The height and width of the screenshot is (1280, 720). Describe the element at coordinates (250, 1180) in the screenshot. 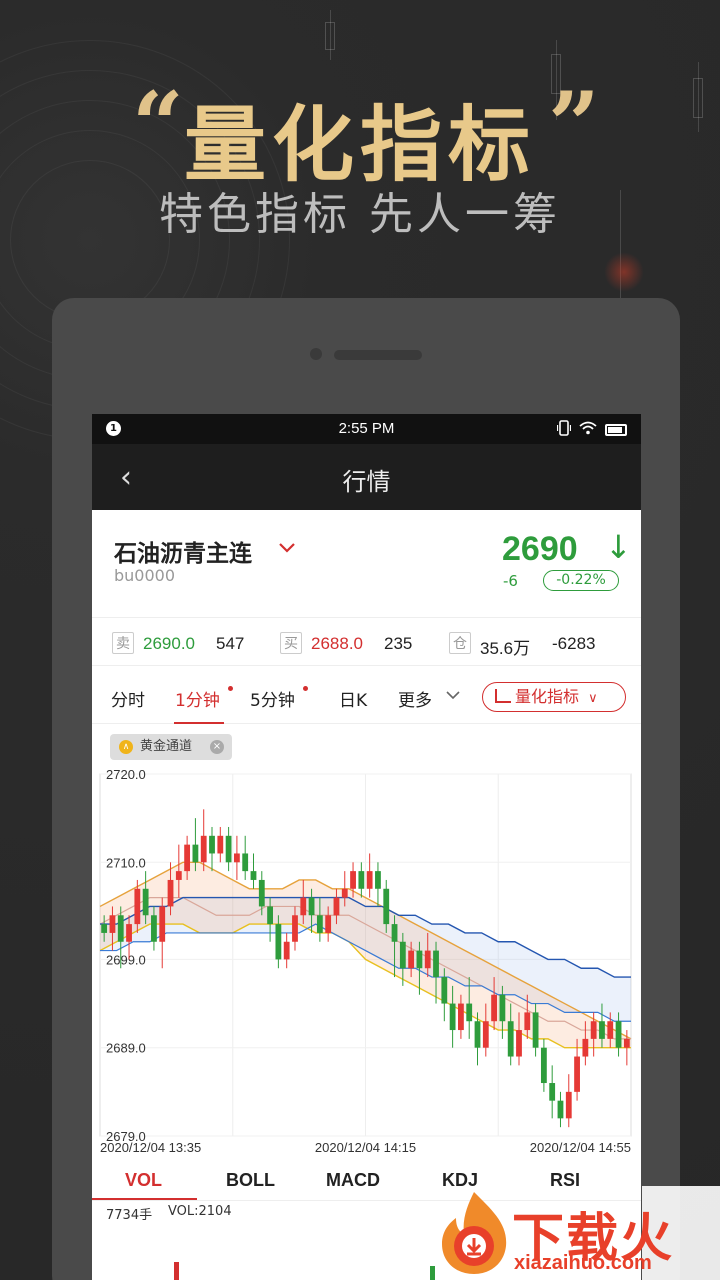

I see `tab-boll: BOLL` at that location.